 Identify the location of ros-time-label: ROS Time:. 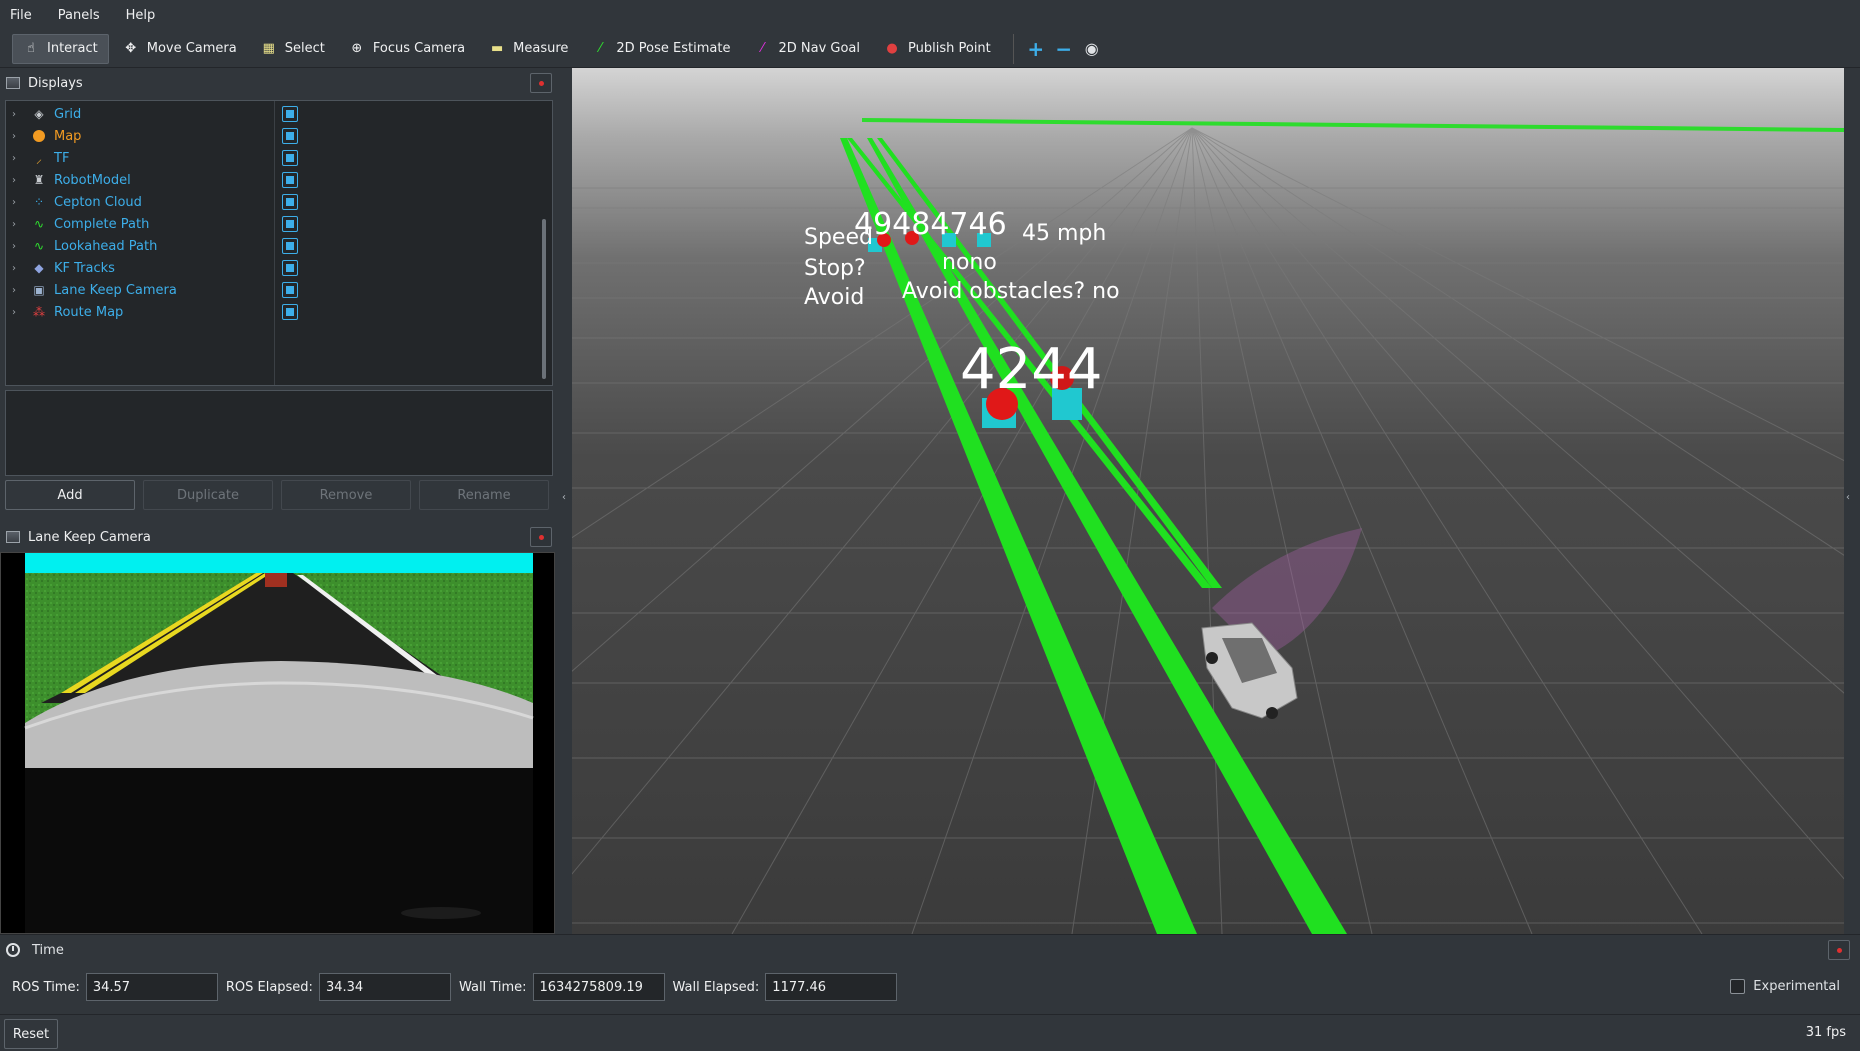
(46, 987).